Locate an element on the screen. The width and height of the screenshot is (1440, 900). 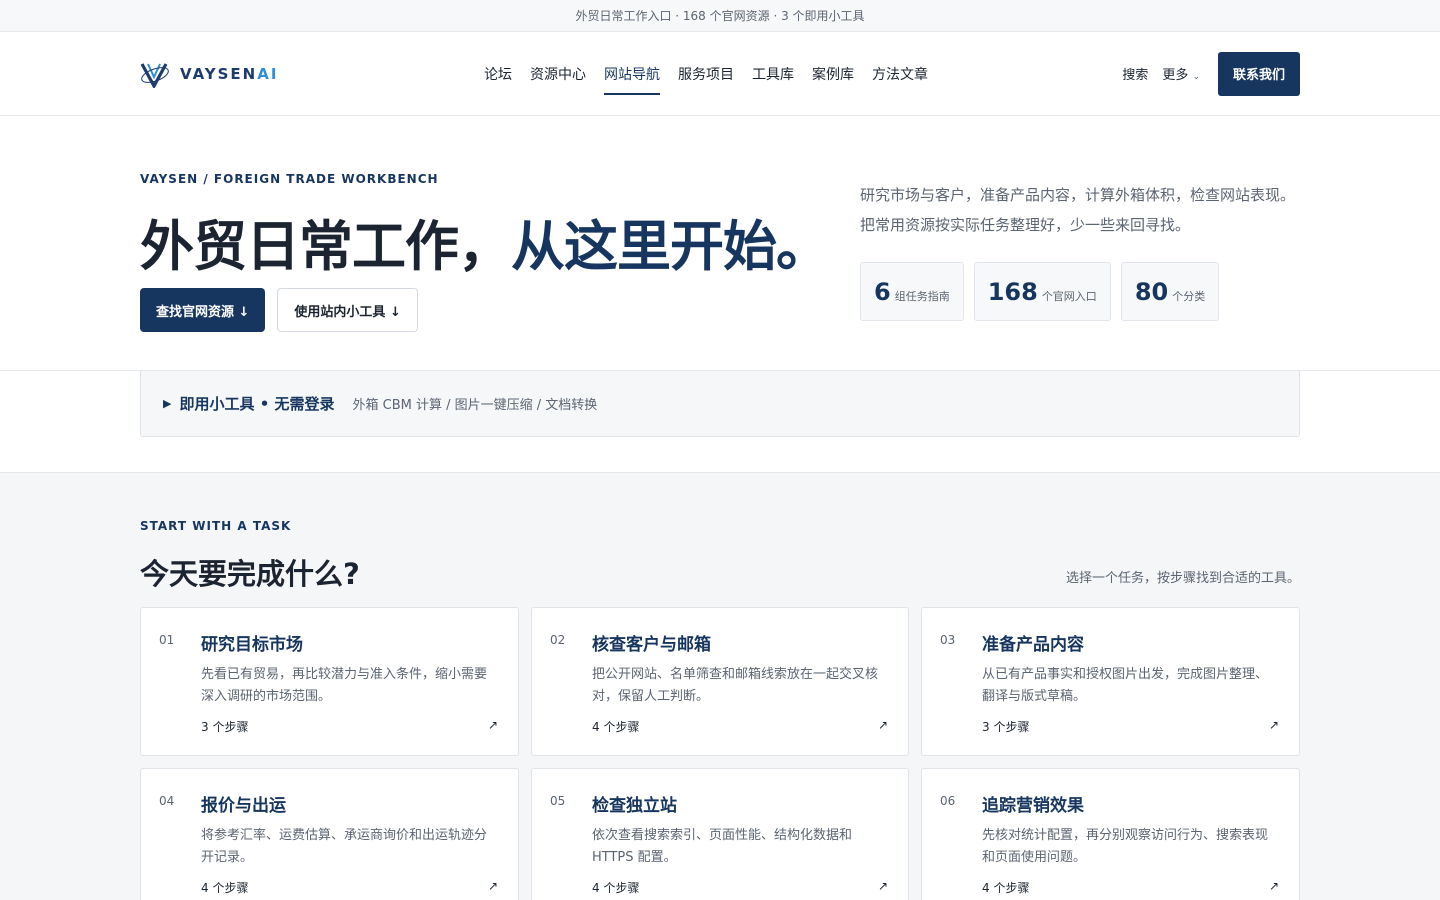
task-number: 02 is located at coordinates (558, 640).